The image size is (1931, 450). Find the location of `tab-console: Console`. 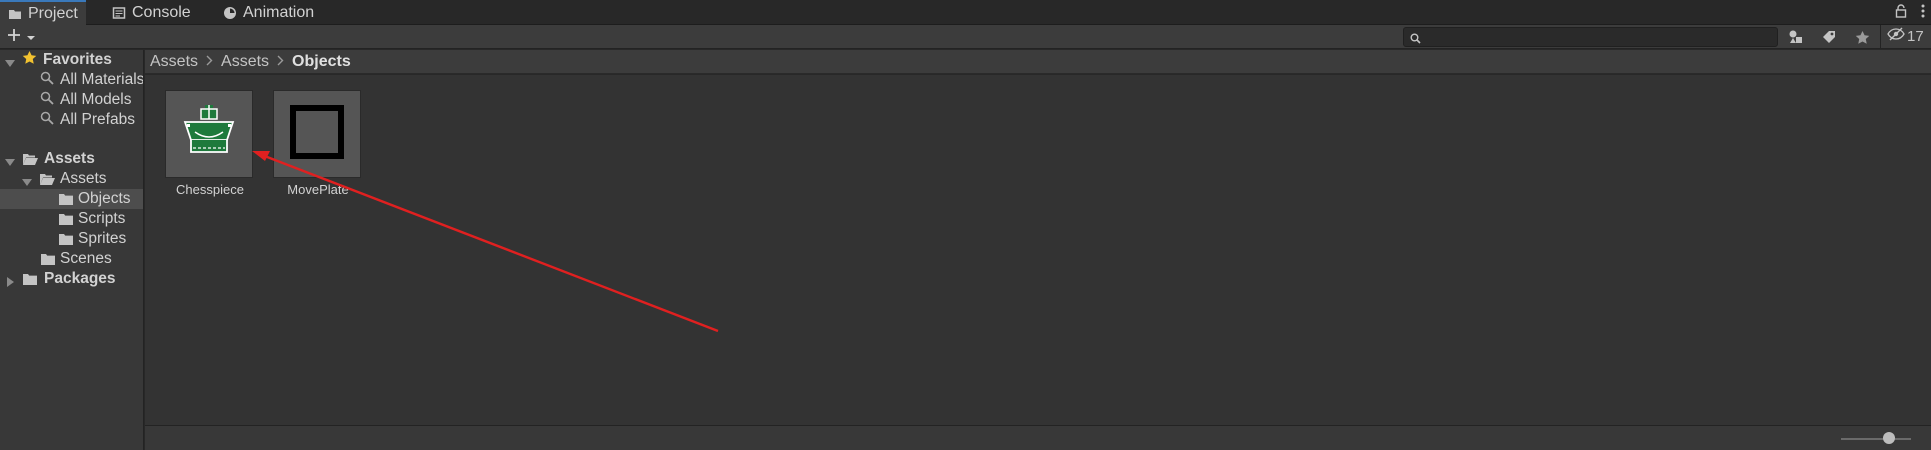

tab-console: Console is located at coordinates (151, 12).